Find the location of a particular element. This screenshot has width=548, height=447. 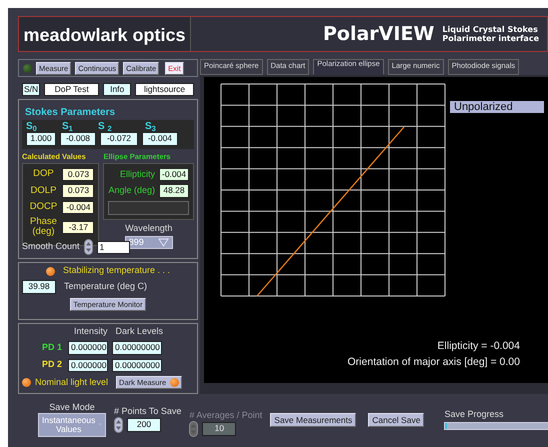

column-header: Intensity is located at coordinates (91, 332).